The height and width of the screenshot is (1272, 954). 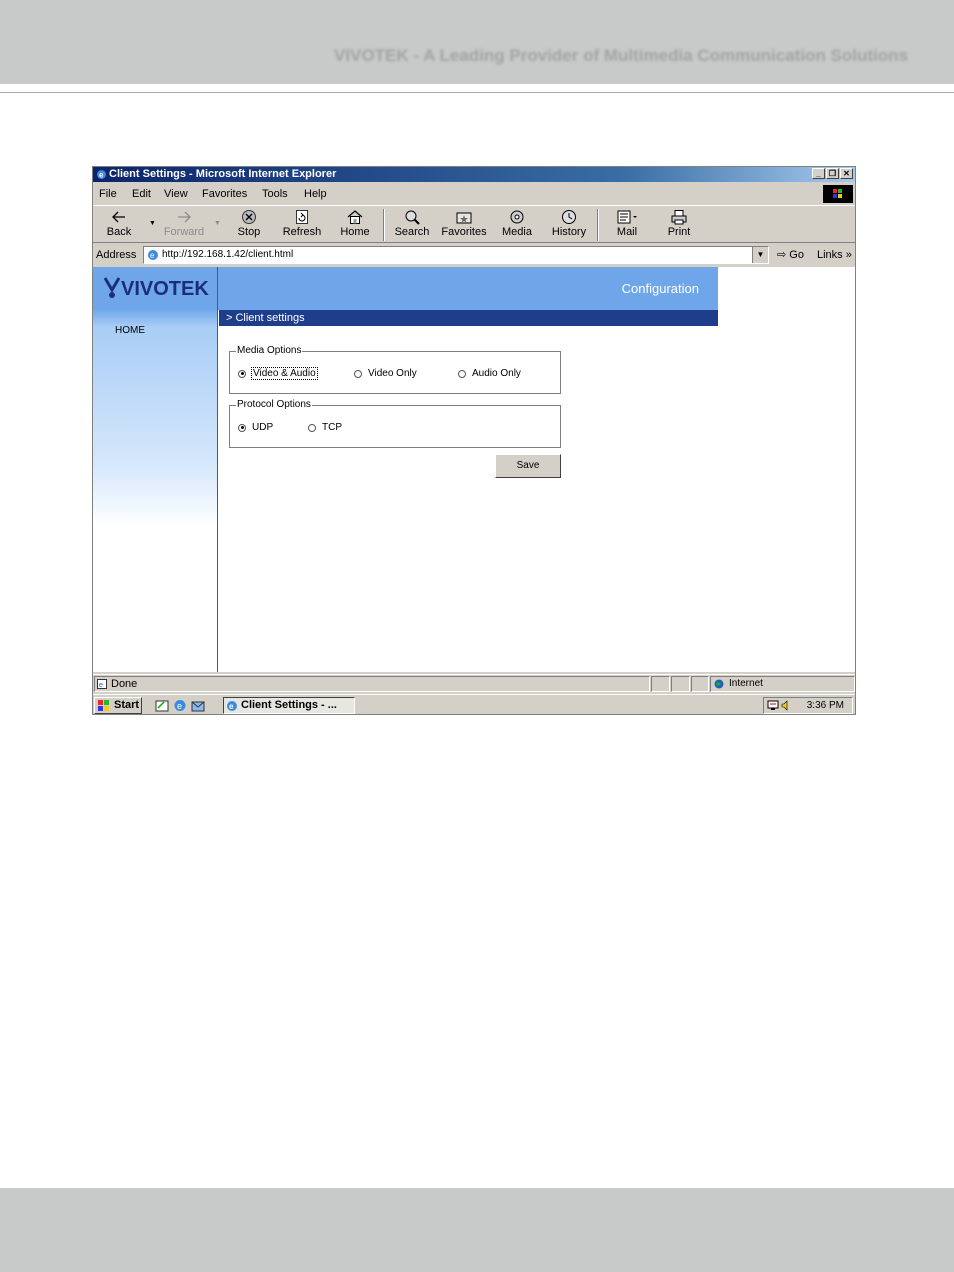 I want to click on address-dropdown-icon: ▼, so click(x=760, y=255).